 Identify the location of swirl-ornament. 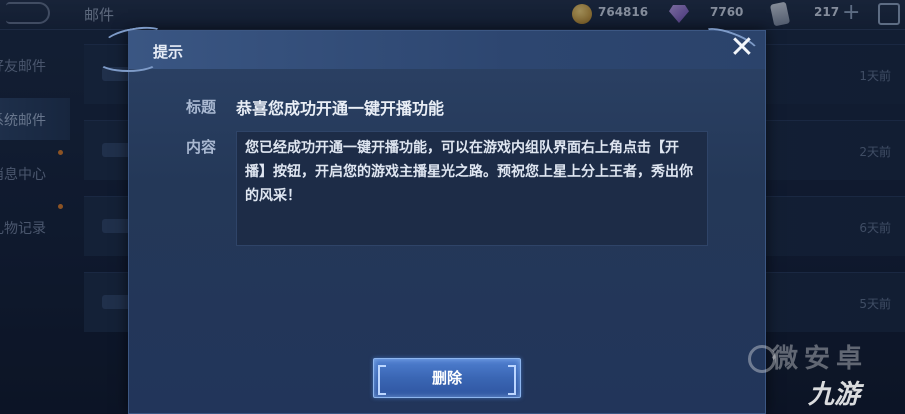
(128, 62).